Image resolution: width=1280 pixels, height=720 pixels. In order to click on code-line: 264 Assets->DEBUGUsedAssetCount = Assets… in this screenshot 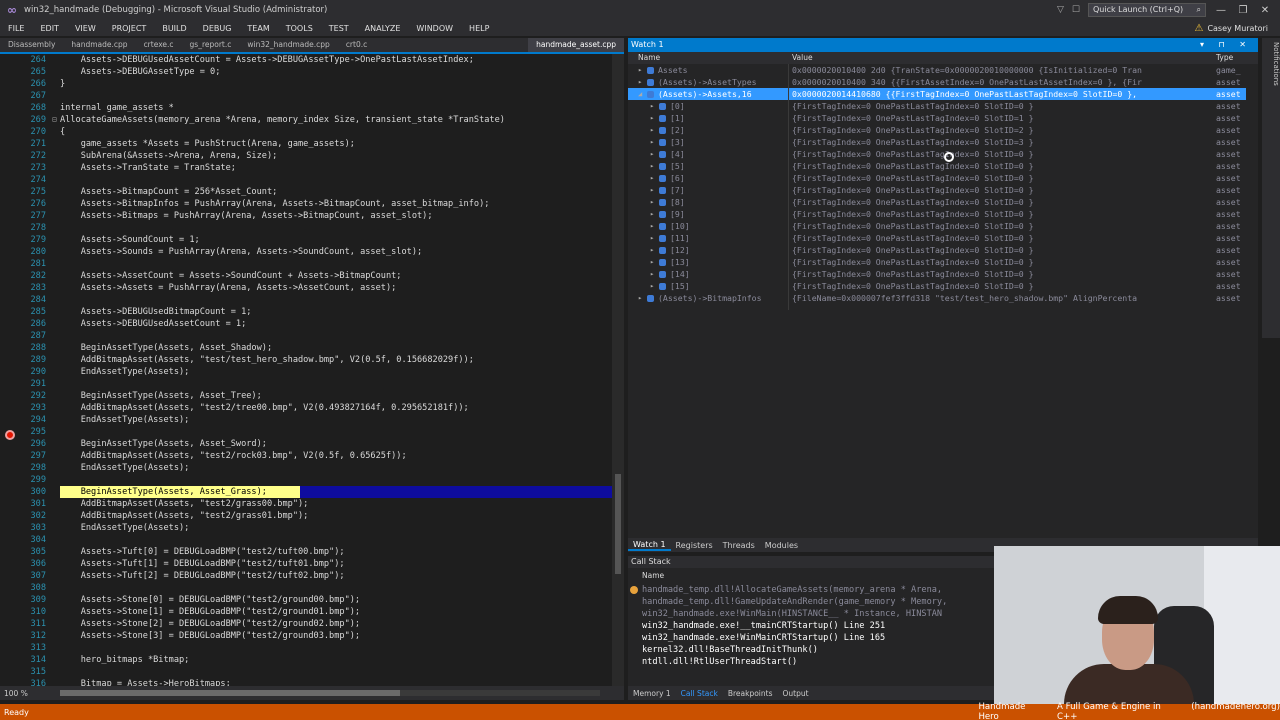, I will do `click(306, 60)`.